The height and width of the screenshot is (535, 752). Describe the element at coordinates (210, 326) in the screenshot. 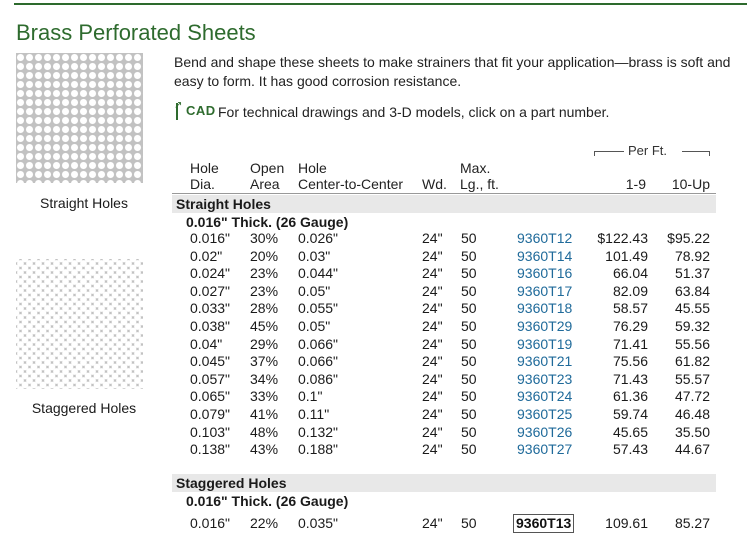

I see `hole-dia-cell: 0.038"` at that location.